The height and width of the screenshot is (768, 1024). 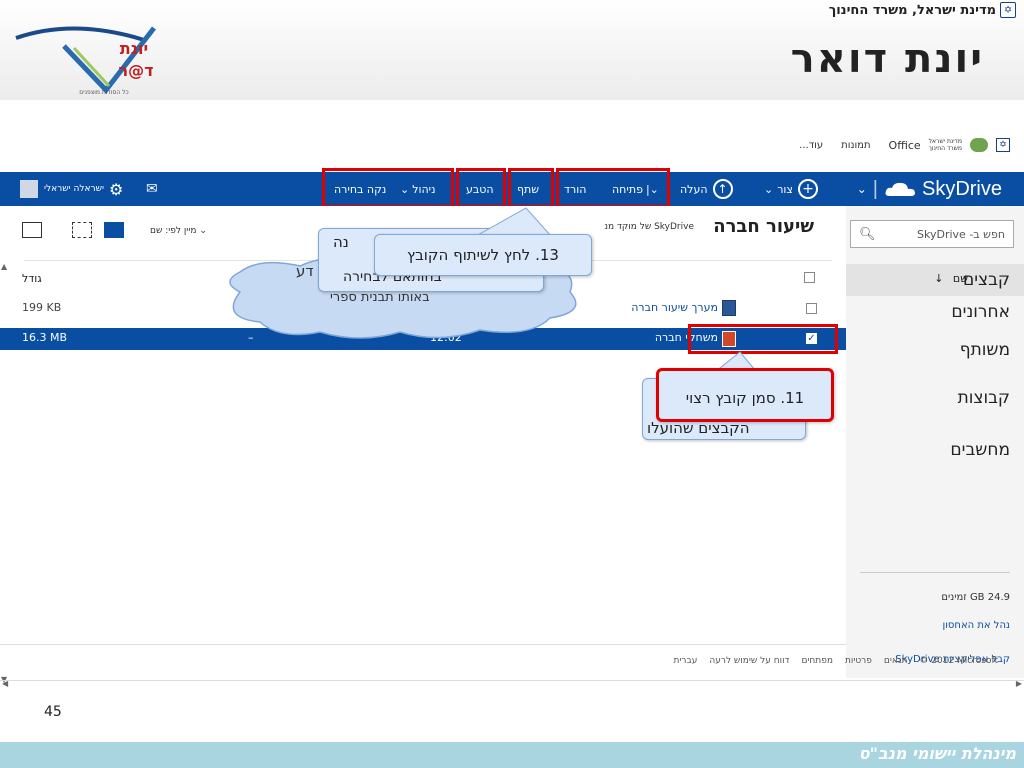 I want to click on skydrive-brand: ⌄ | SkyDrive, so click(x=929, y=189).